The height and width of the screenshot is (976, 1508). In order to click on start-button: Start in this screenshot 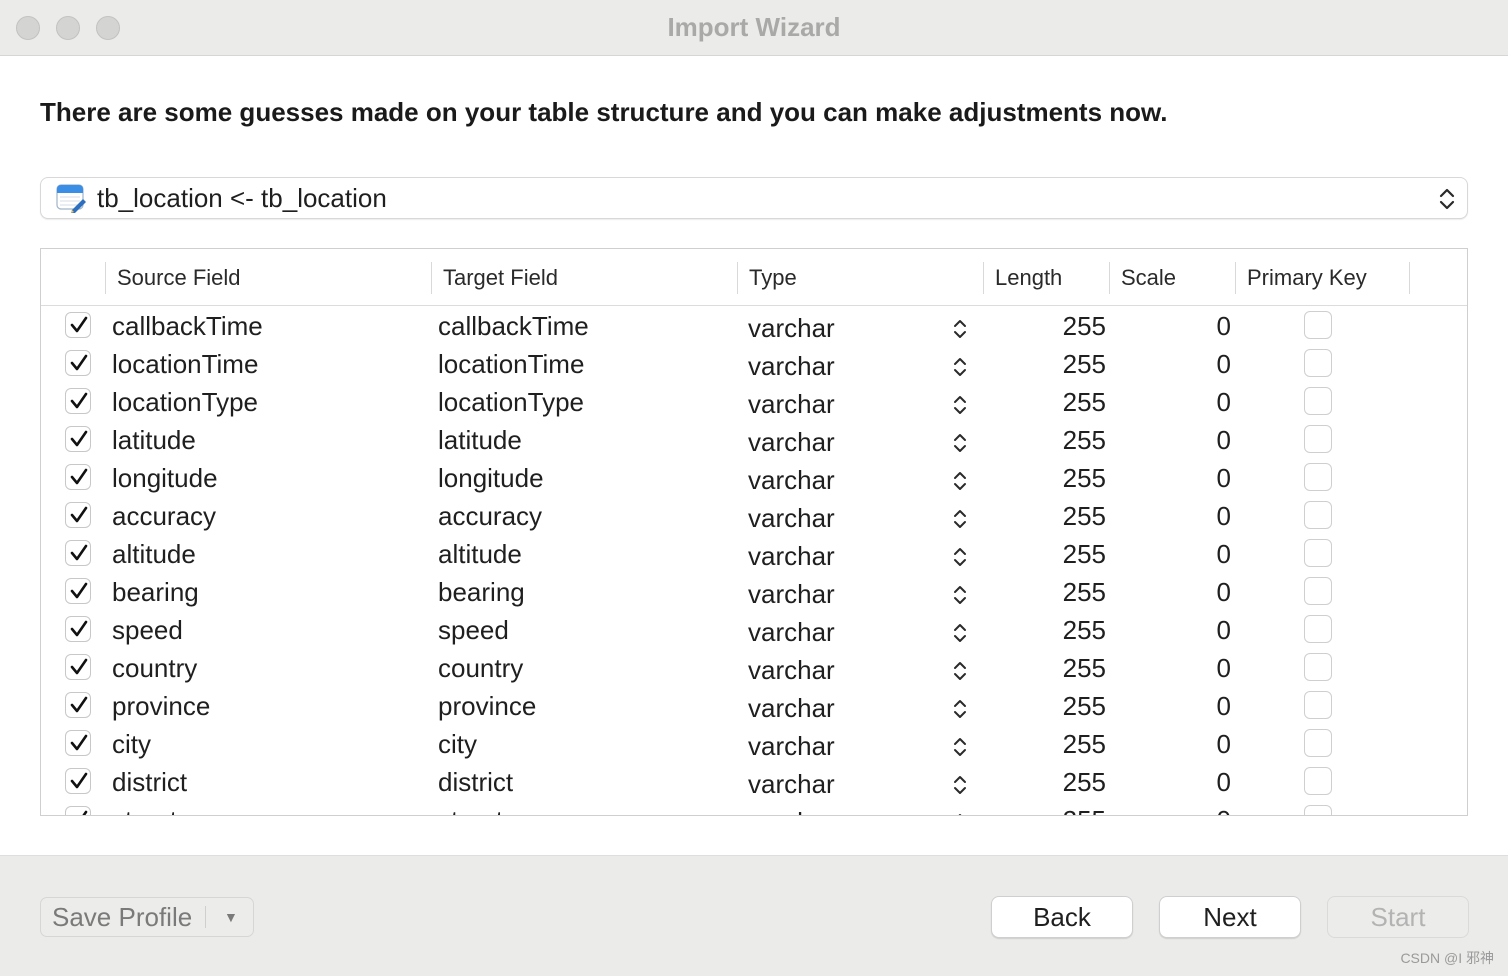, I will do `click(1398, 917)`.